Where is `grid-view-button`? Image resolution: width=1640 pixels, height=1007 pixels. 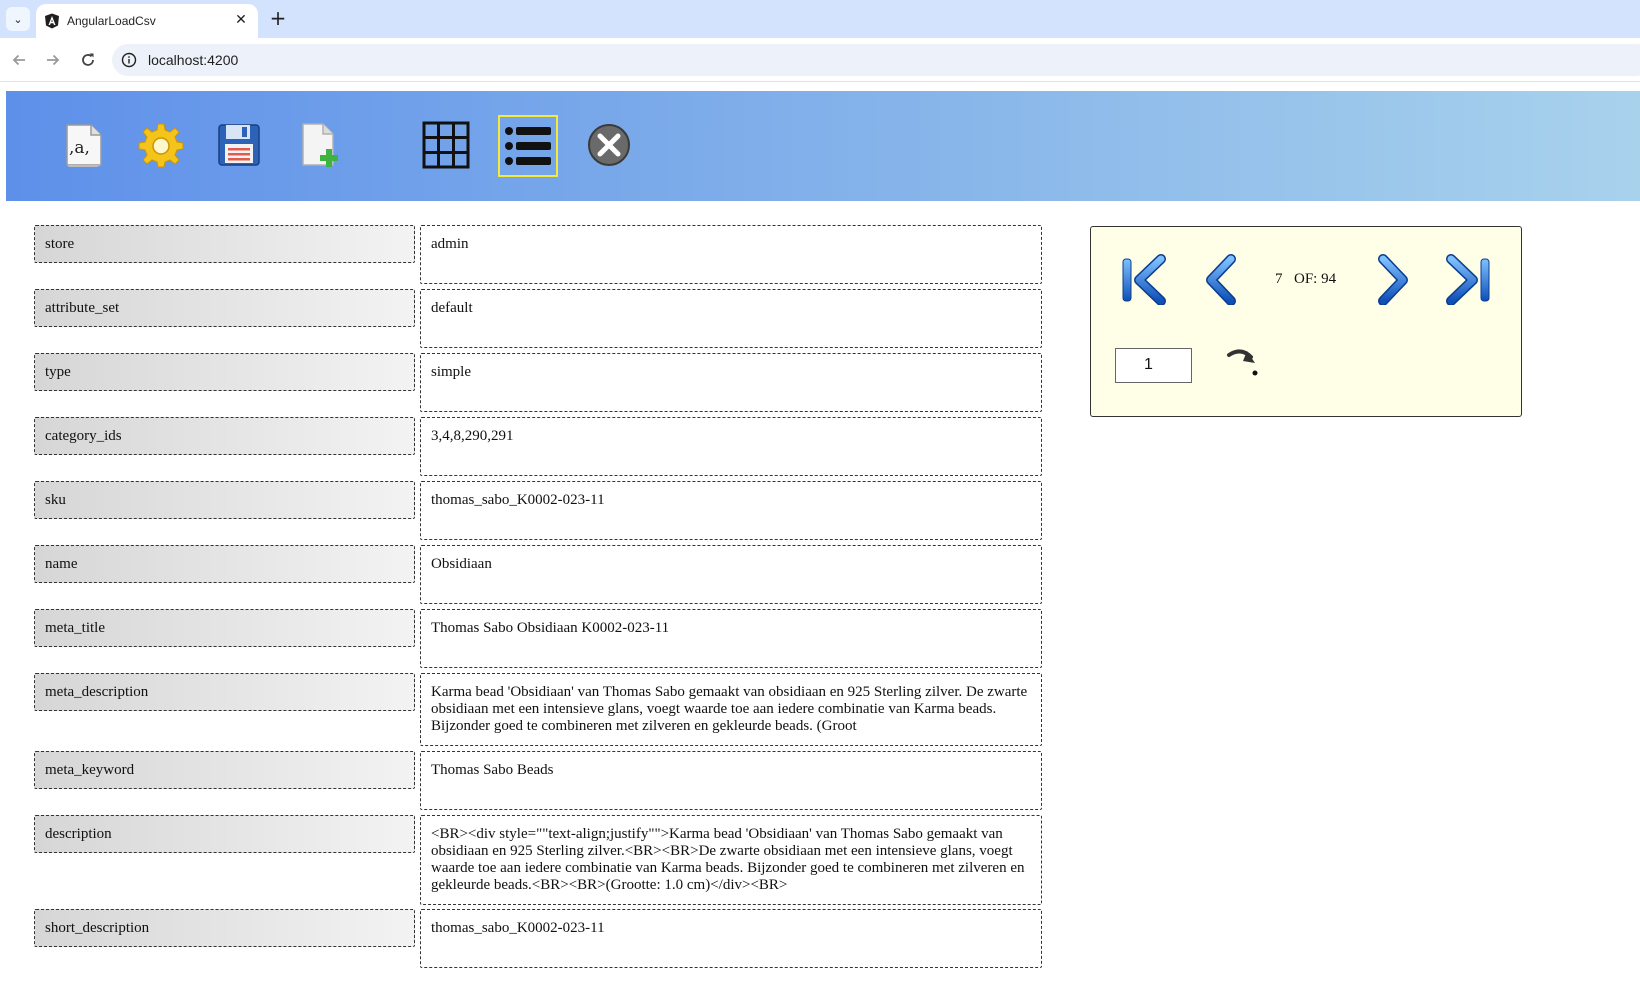
grid-view-button is located at coordinates (446, 145).